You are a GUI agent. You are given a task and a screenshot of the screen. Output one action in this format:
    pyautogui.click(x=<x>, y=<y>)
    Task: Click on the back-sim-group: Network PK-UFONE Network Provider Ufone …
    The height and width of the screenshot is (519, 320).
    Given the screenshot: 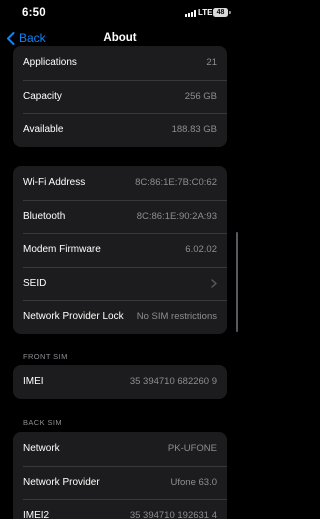 What is the action you would take?
    pyautogui.click(x=120, y=475)
    